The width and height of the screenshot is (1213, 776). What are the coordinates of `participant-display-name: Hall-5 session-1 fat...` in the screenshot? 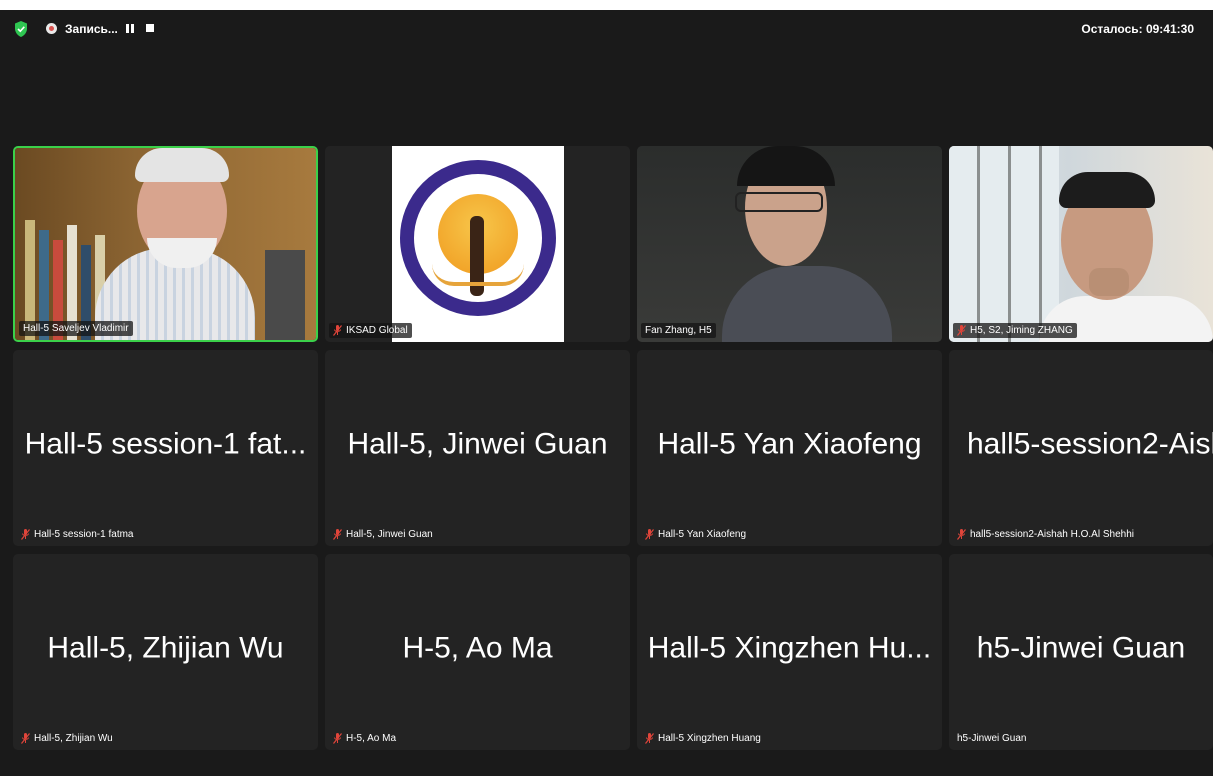 It's located at (165, 444).